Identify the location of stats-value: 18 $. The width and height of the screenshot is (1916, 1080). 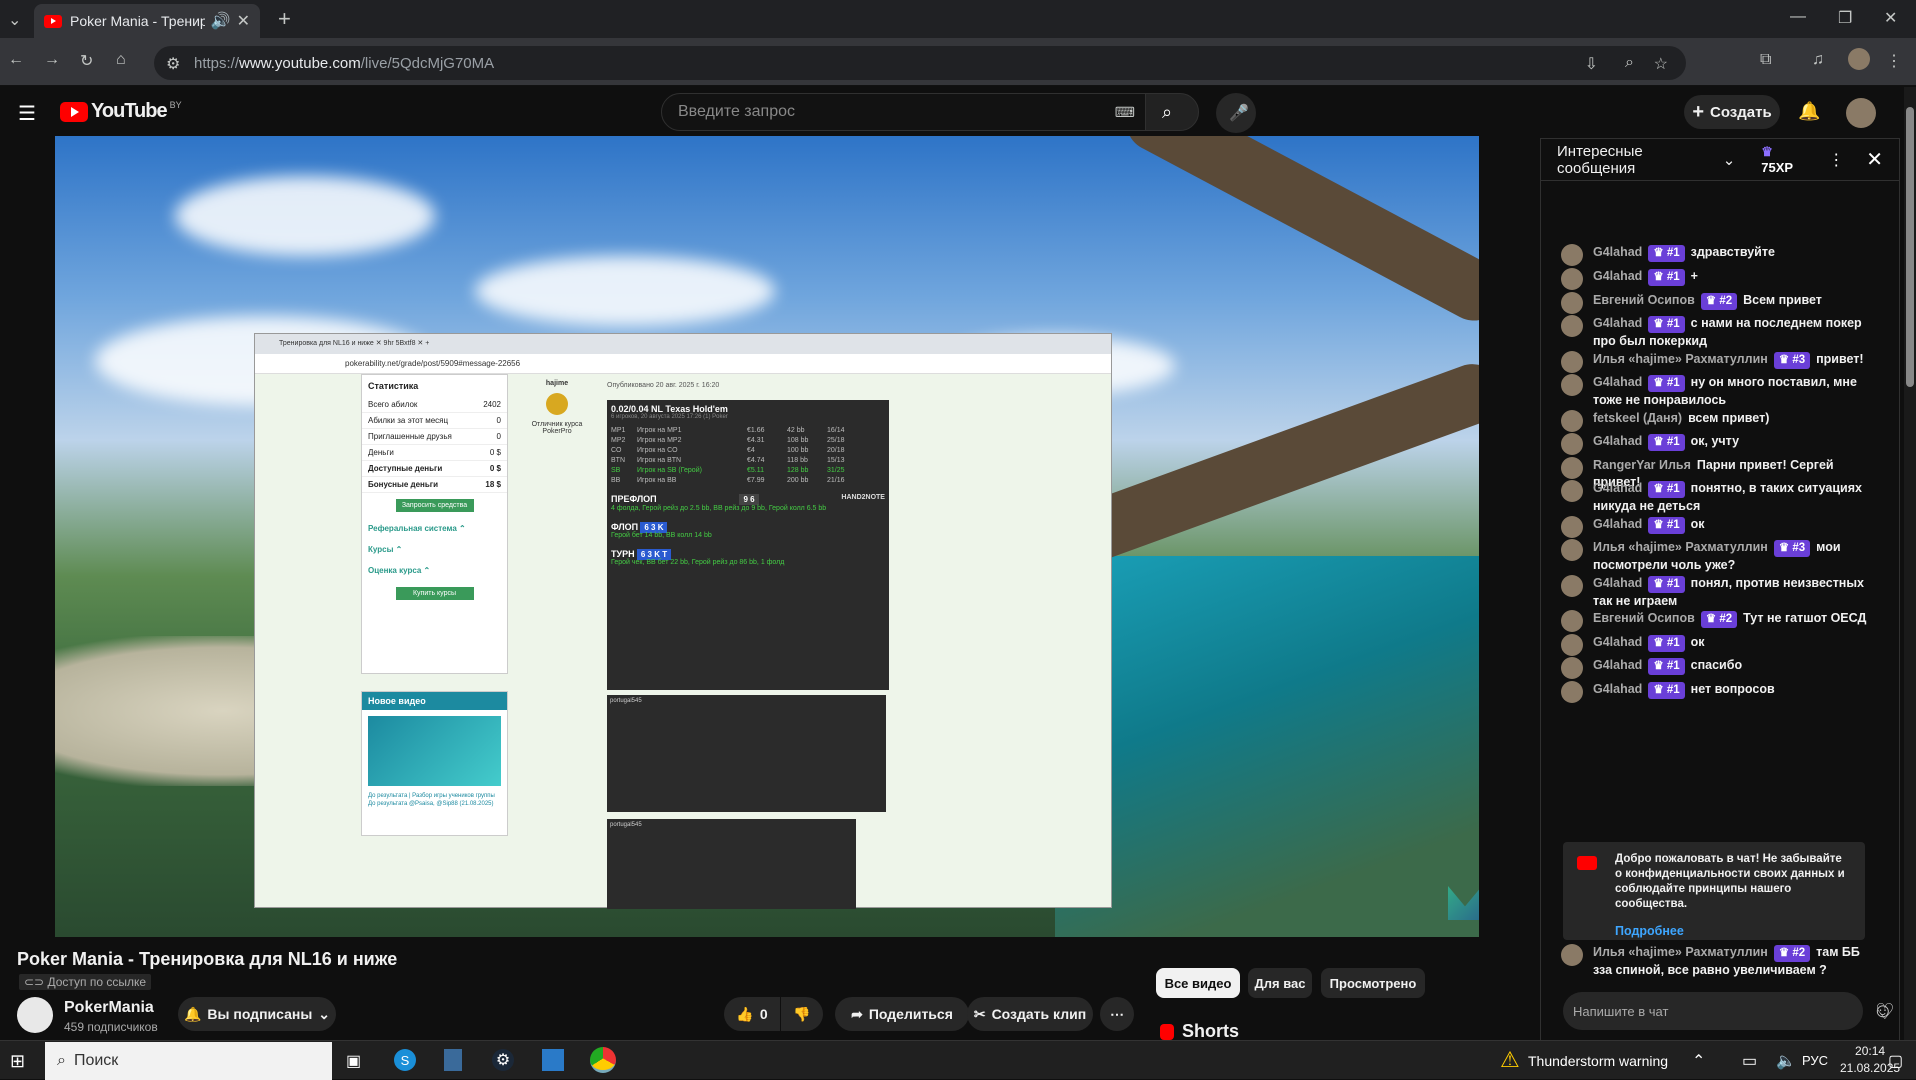
(493, 484).